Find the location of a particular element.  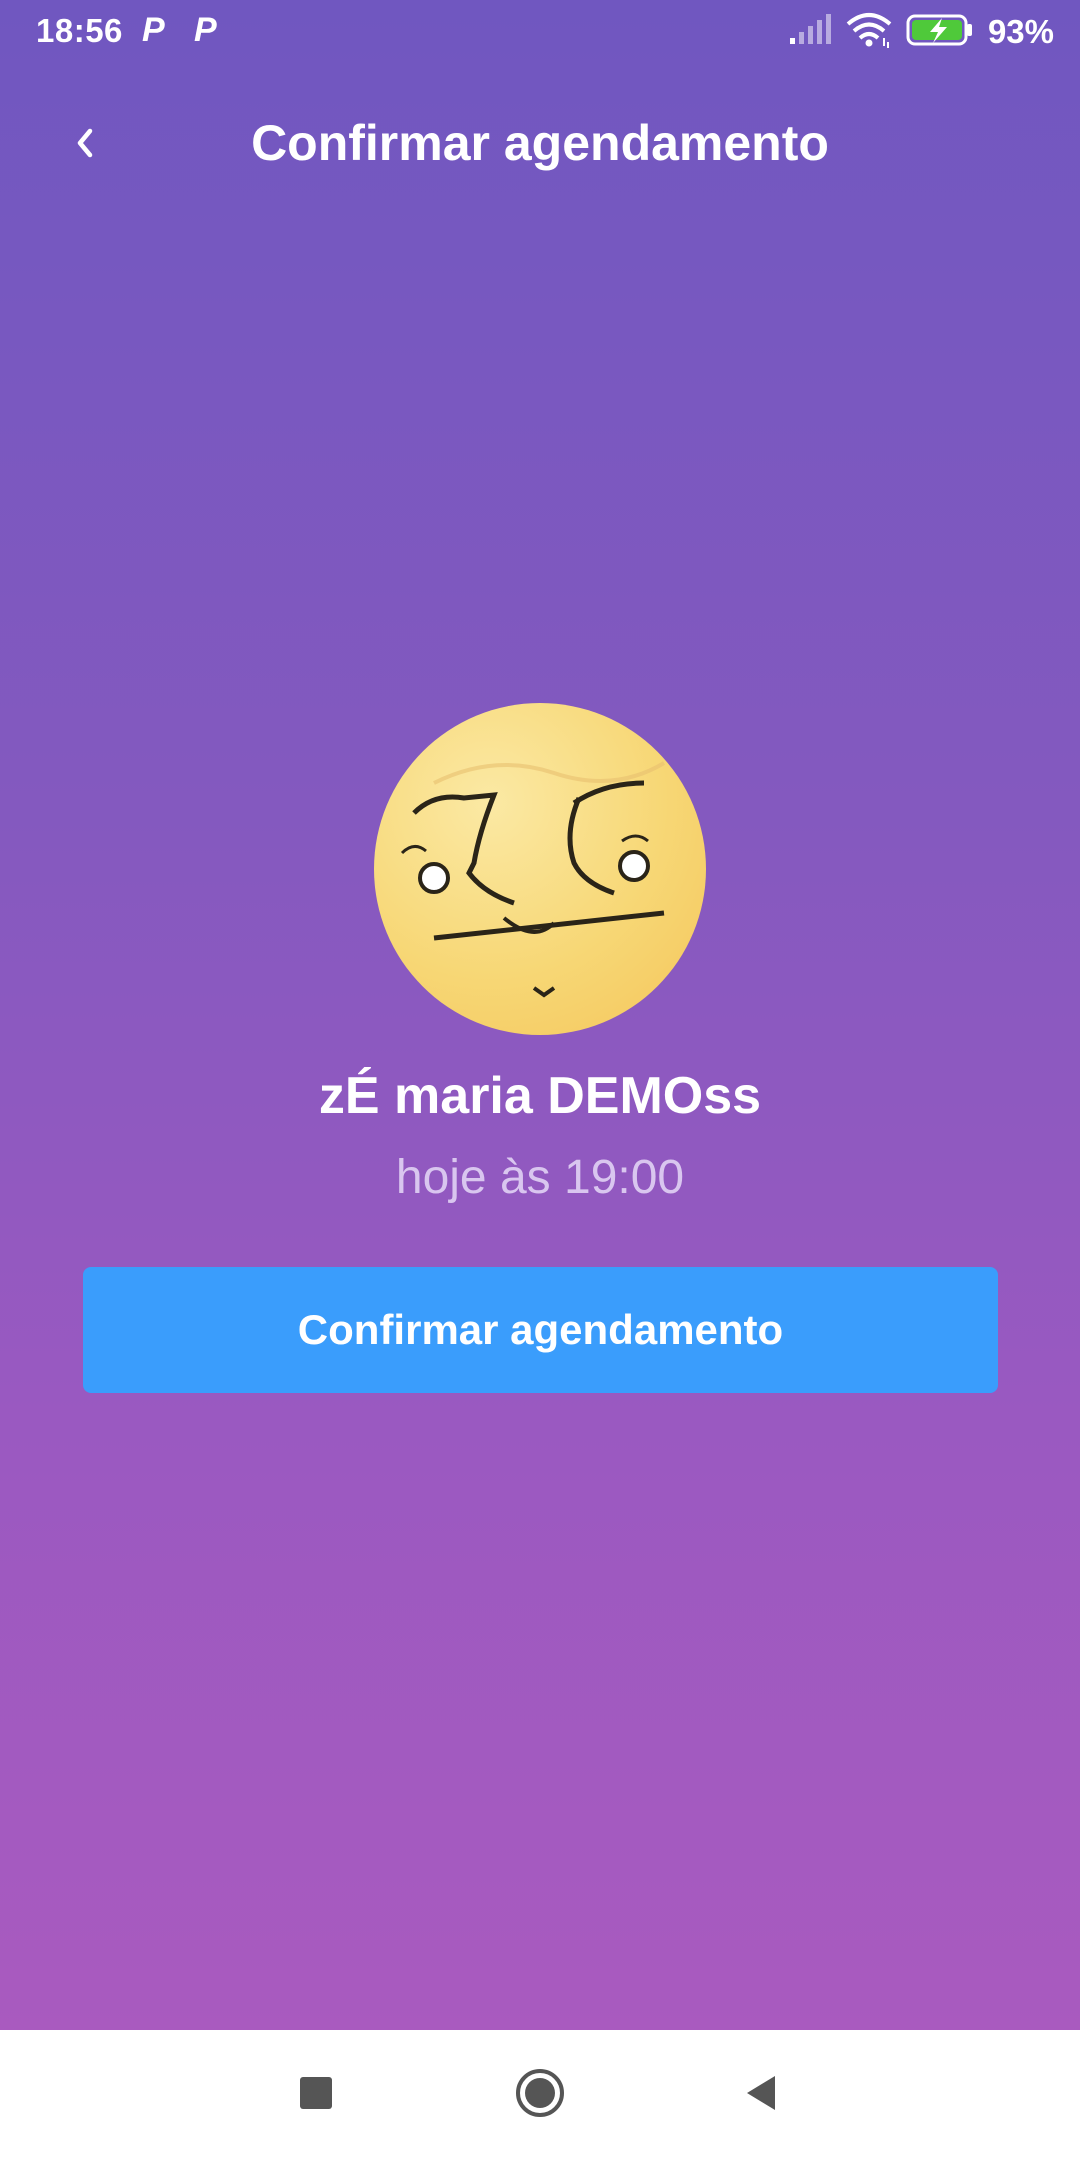

battery-charging-icon is located at coordinates (940, 32).